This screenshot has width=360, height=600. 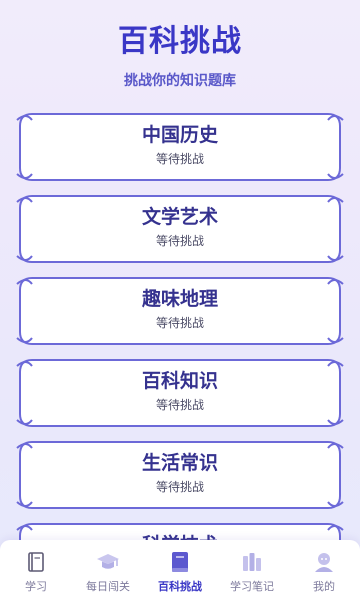 What do you see at coordinates (36, 562) in the screenshot?
I see `book-icon` at bounding box center [36, 562].